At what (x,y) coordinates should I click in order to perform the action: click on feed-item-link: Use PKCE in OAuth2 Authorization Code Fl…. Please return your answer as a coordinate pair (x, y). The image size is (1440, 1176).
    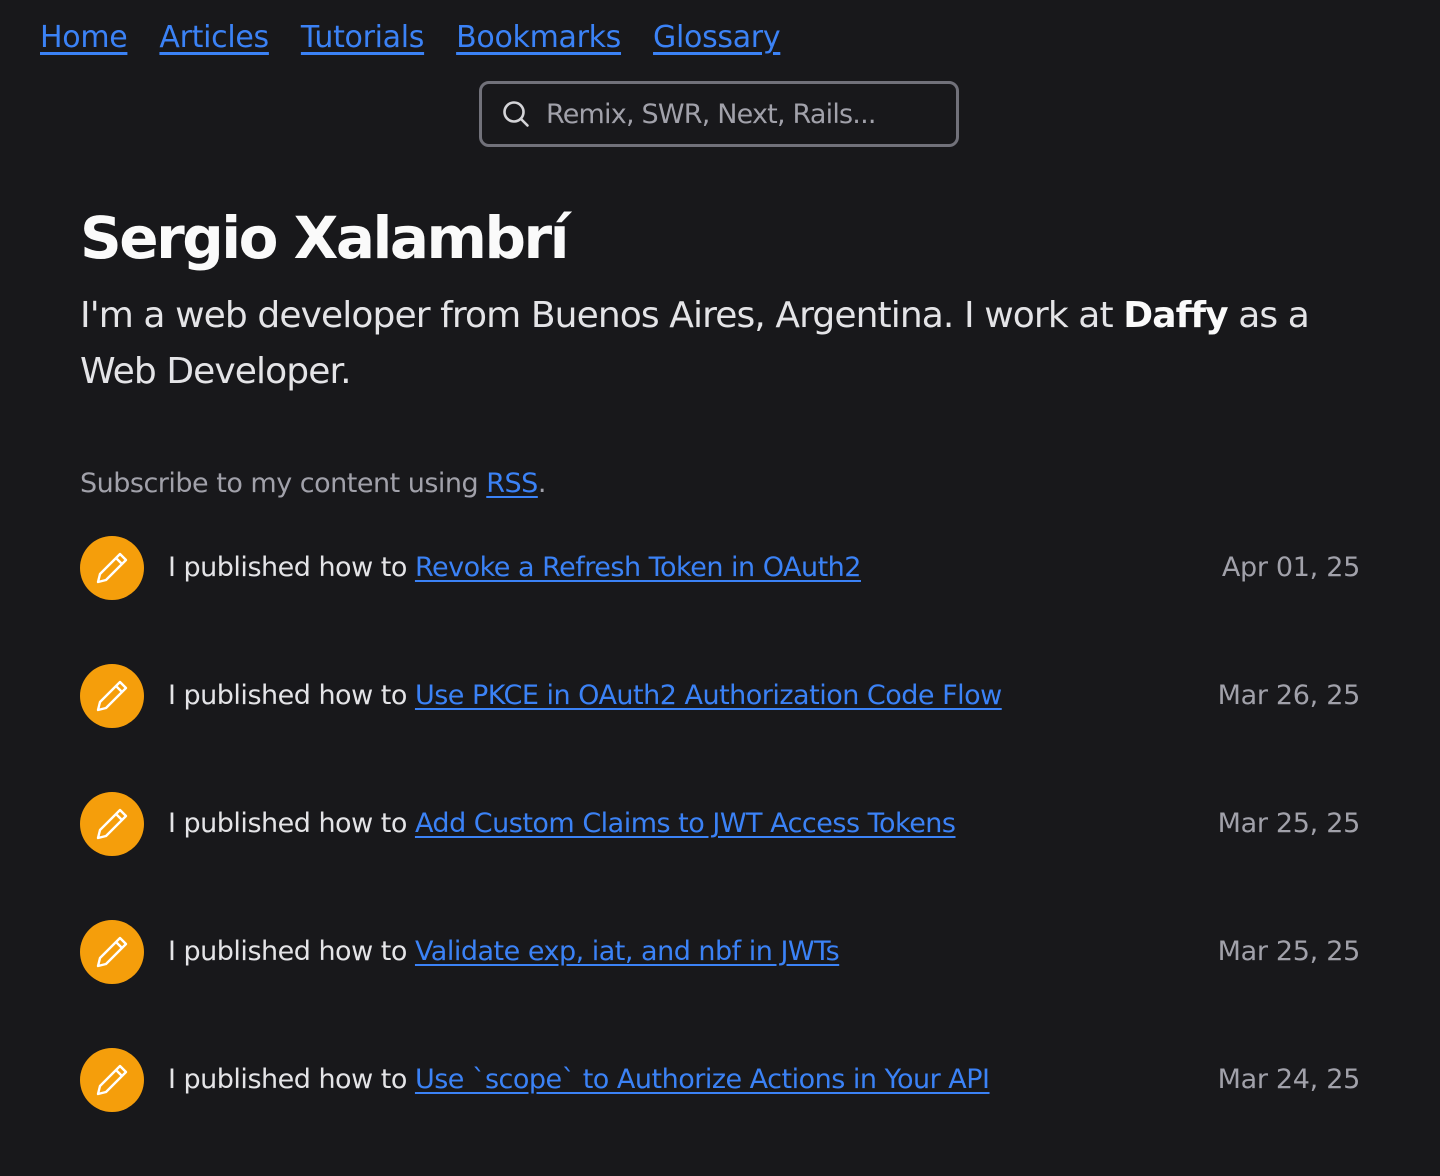
    Looking at the image, I should click on (708, 695).